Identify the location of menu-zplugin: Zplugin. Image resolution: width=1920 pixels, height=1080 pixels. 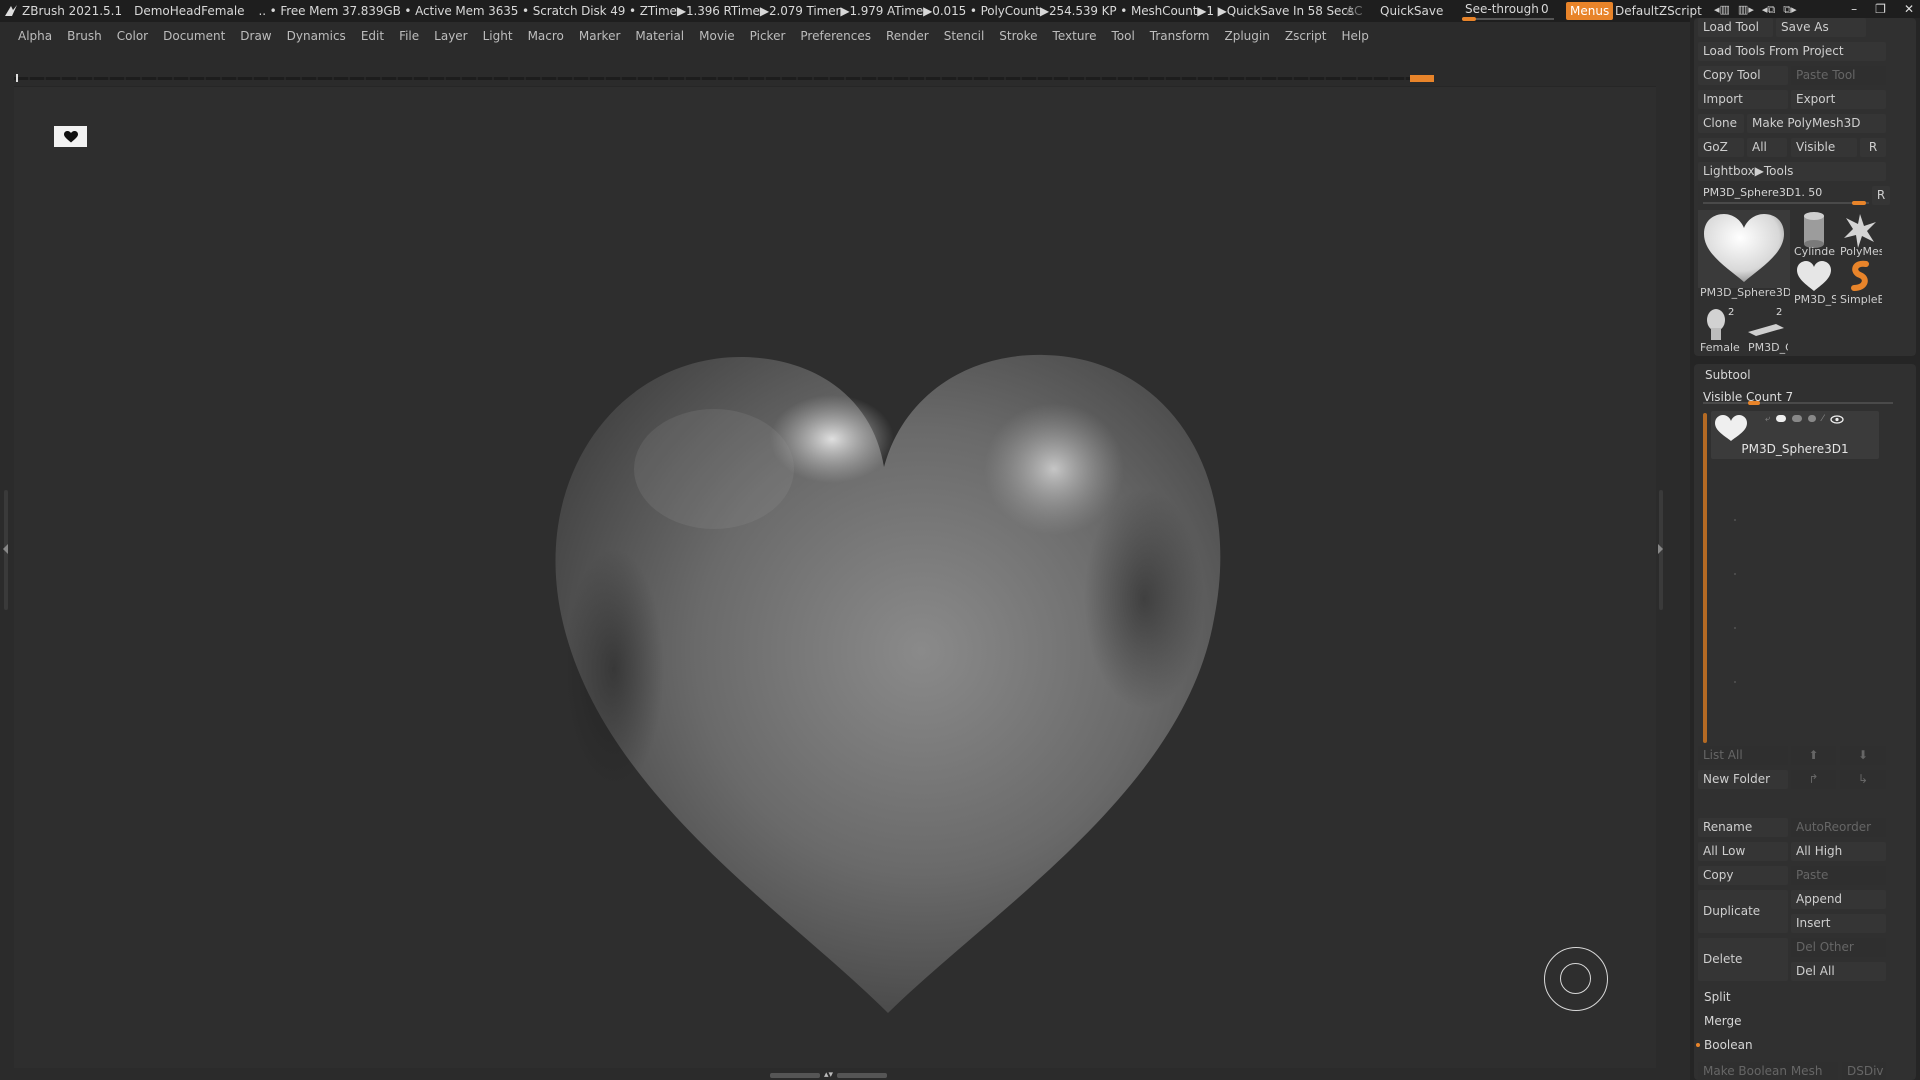
(1247, 36).